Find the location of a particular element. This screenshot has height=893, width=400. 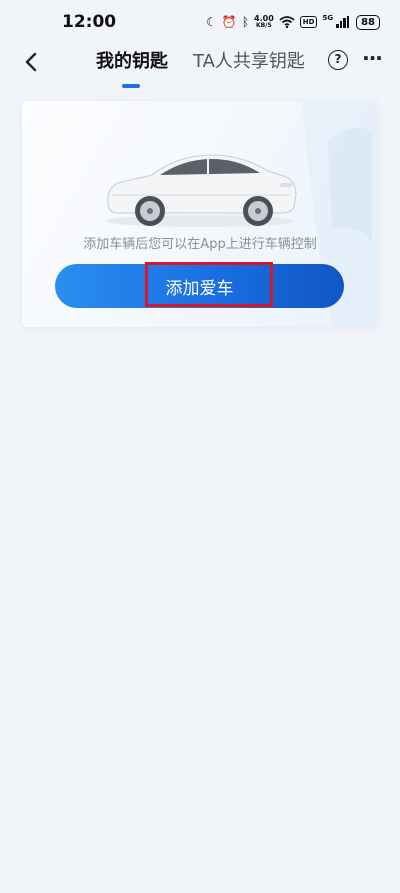

moon-icon: ☾ is located at coordinates (211, 22).